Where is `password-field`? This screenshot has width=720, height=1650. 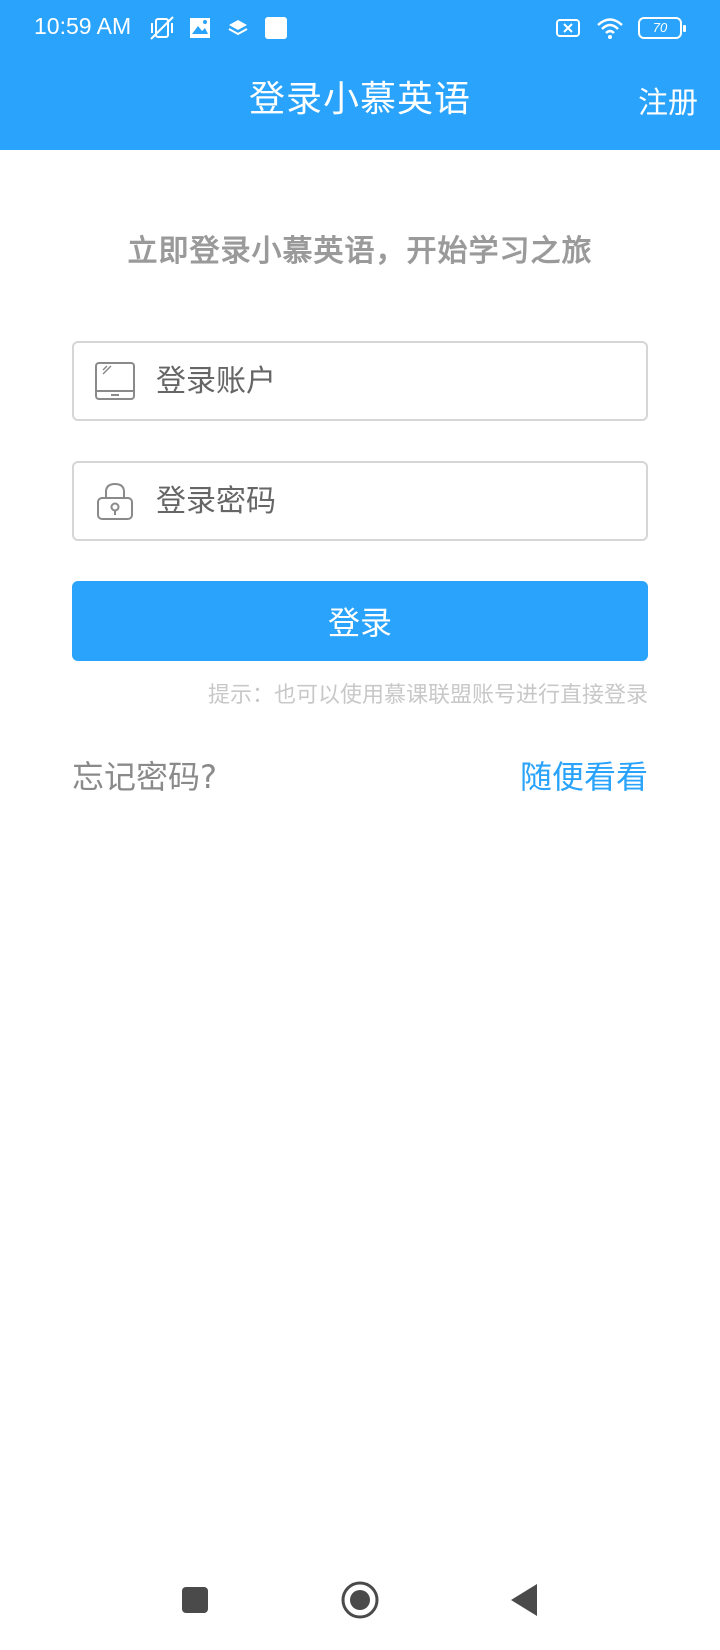
password-field is located at coordinates (360, 501).